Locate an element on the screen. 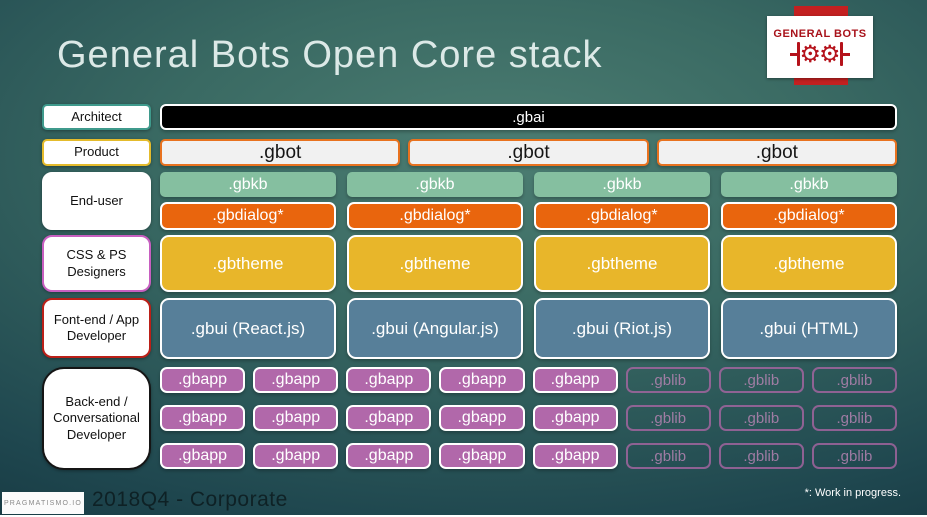  gbai-block: .gbai is located at coordinates (528, 117).